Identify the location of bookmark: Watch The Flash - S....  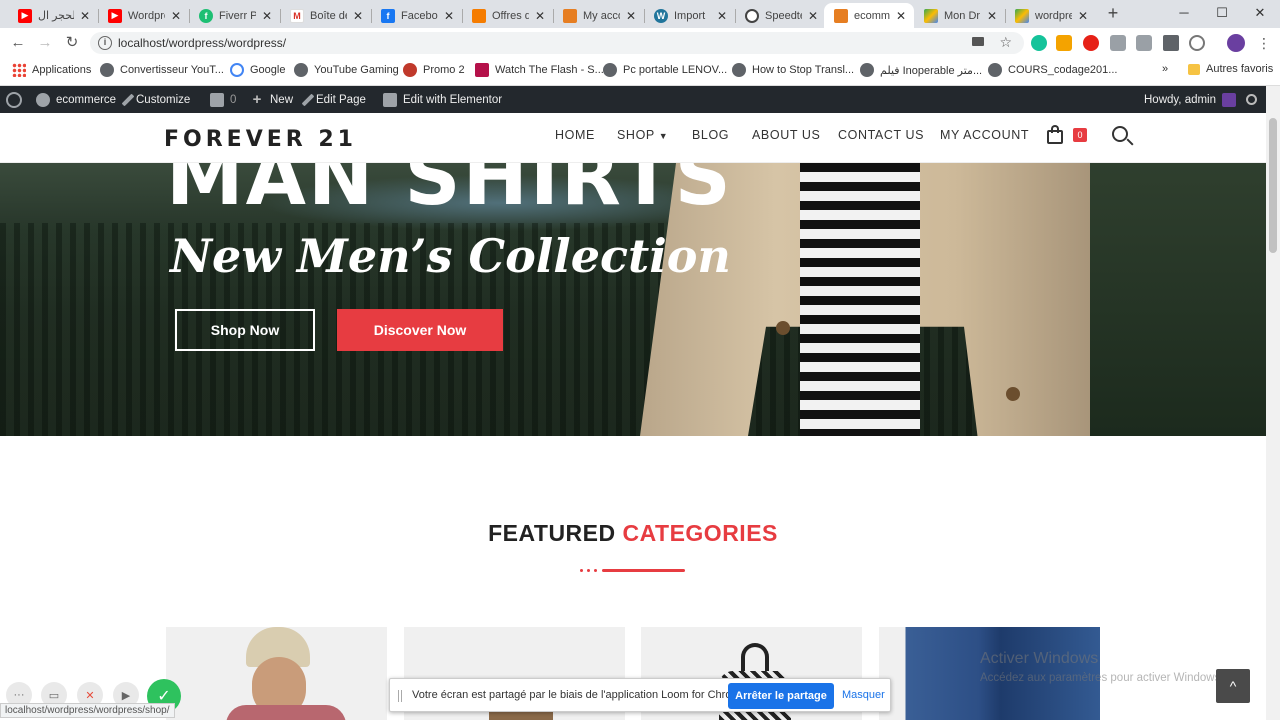
(539, 70).